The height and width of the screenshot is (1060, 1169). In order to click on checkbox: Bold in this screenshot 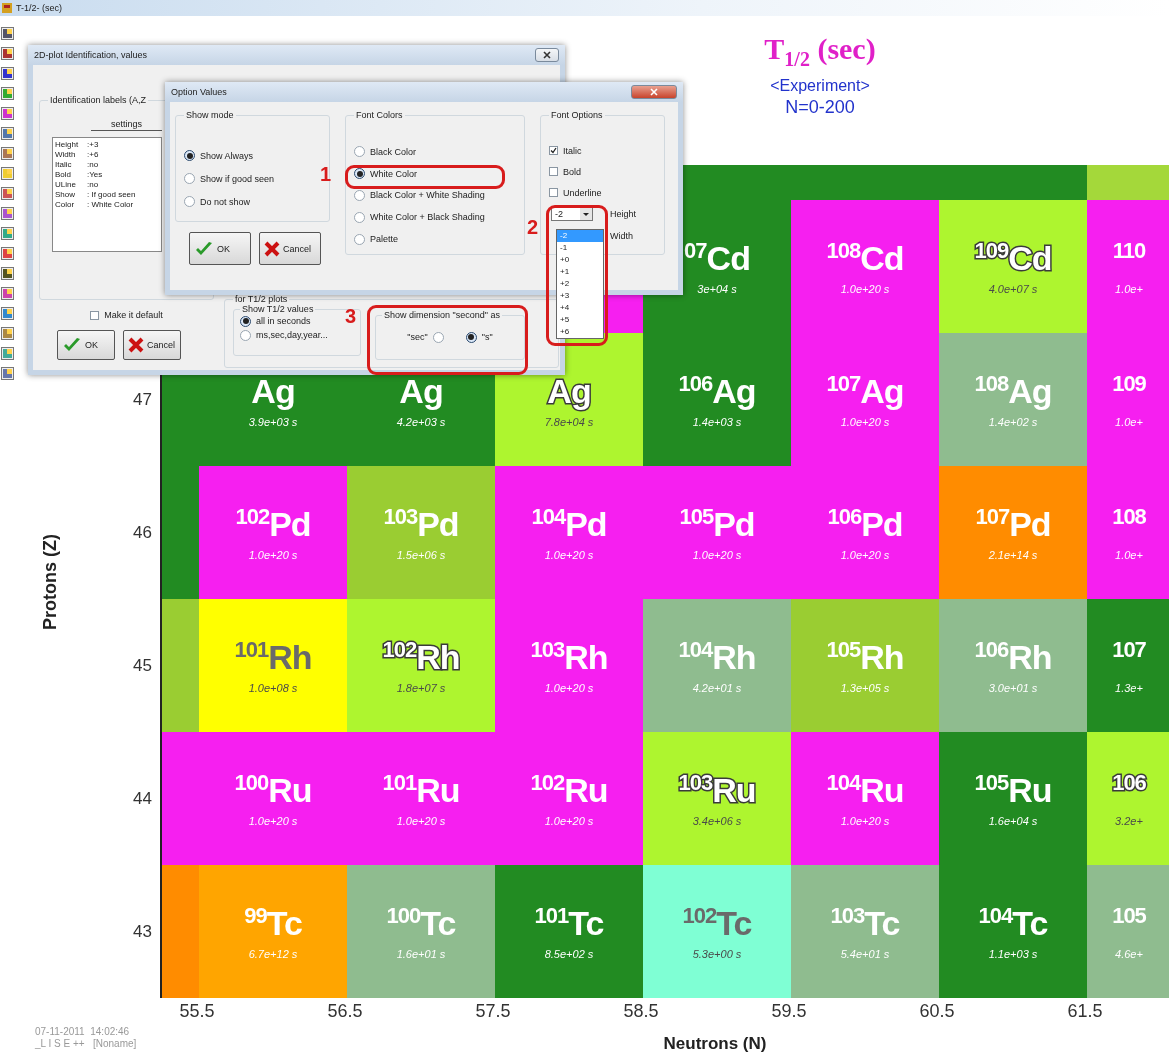, I will do `click(565, 171)`.